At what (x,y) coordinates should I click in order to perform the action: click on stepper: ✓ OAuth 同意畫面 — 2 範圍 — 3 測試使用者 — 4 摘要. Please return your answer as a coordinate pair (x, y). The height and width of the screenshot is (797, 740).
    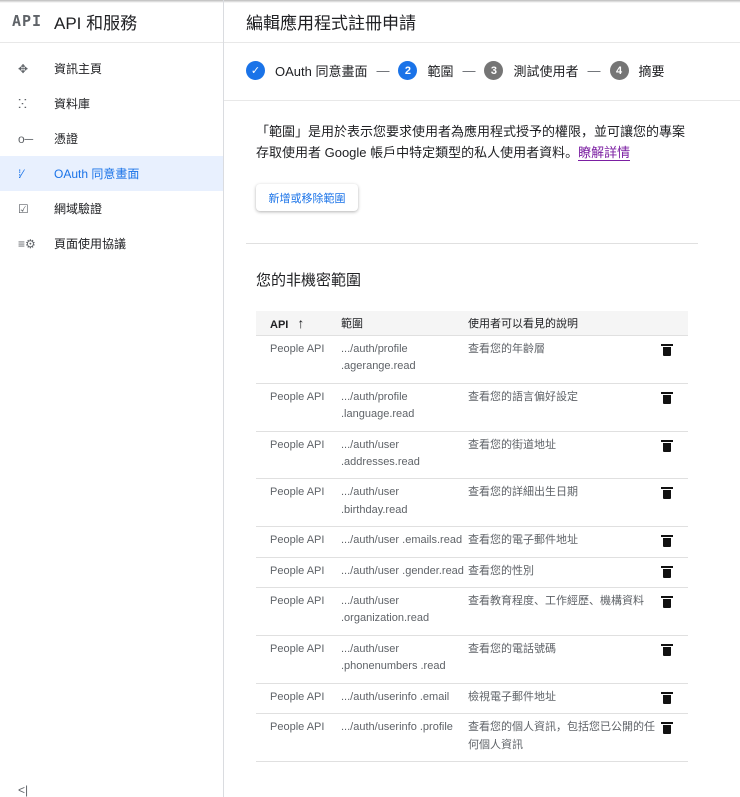
    Looking at the image, I should click on (455, 70).